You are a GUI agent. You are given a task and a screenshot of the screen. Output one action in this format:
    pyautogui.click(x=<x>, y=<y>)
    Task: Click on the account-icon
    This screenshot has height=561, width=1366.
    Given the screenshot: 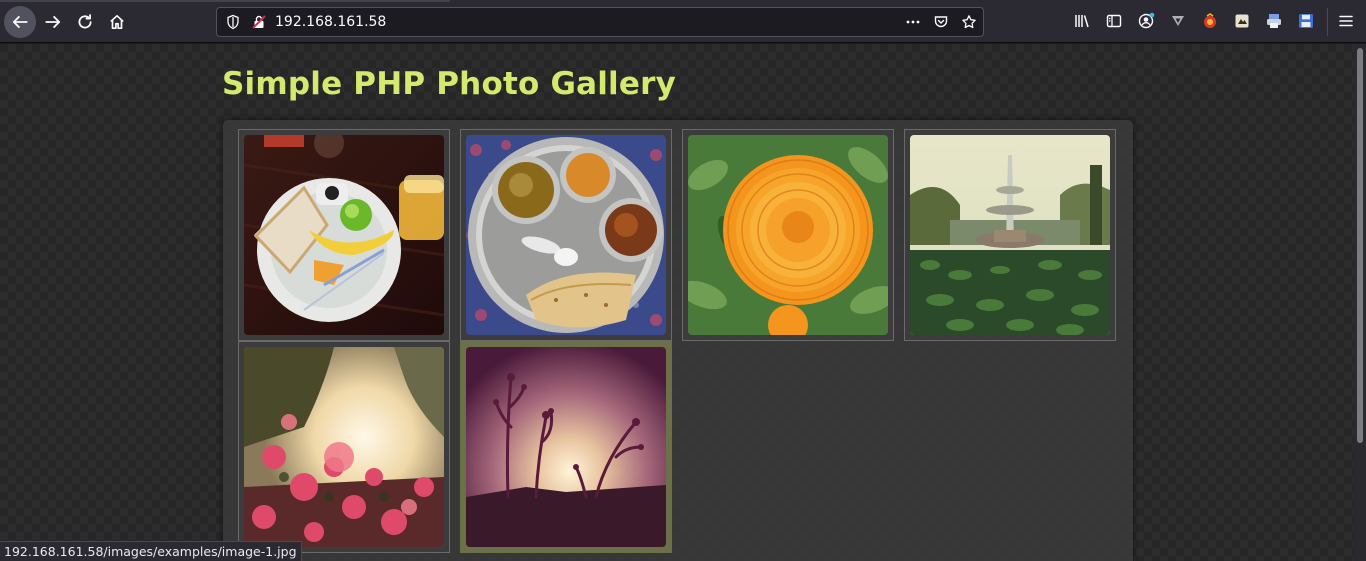 What is the action you would take?
    pyautogui.click(x=1146, y=21)
    